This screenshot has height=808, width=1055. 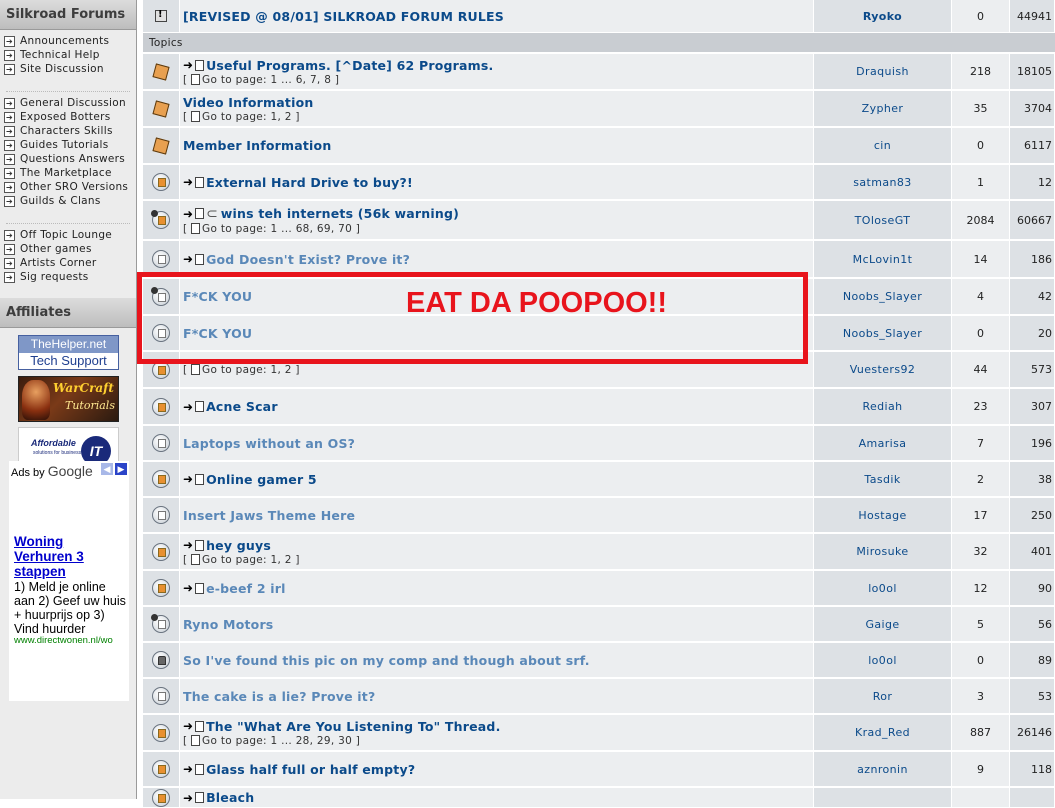 What do you see at coordinates (883, 370) in the screenshot?
I see `topic-author: Vuesters92` at bounding box center [883, 370].